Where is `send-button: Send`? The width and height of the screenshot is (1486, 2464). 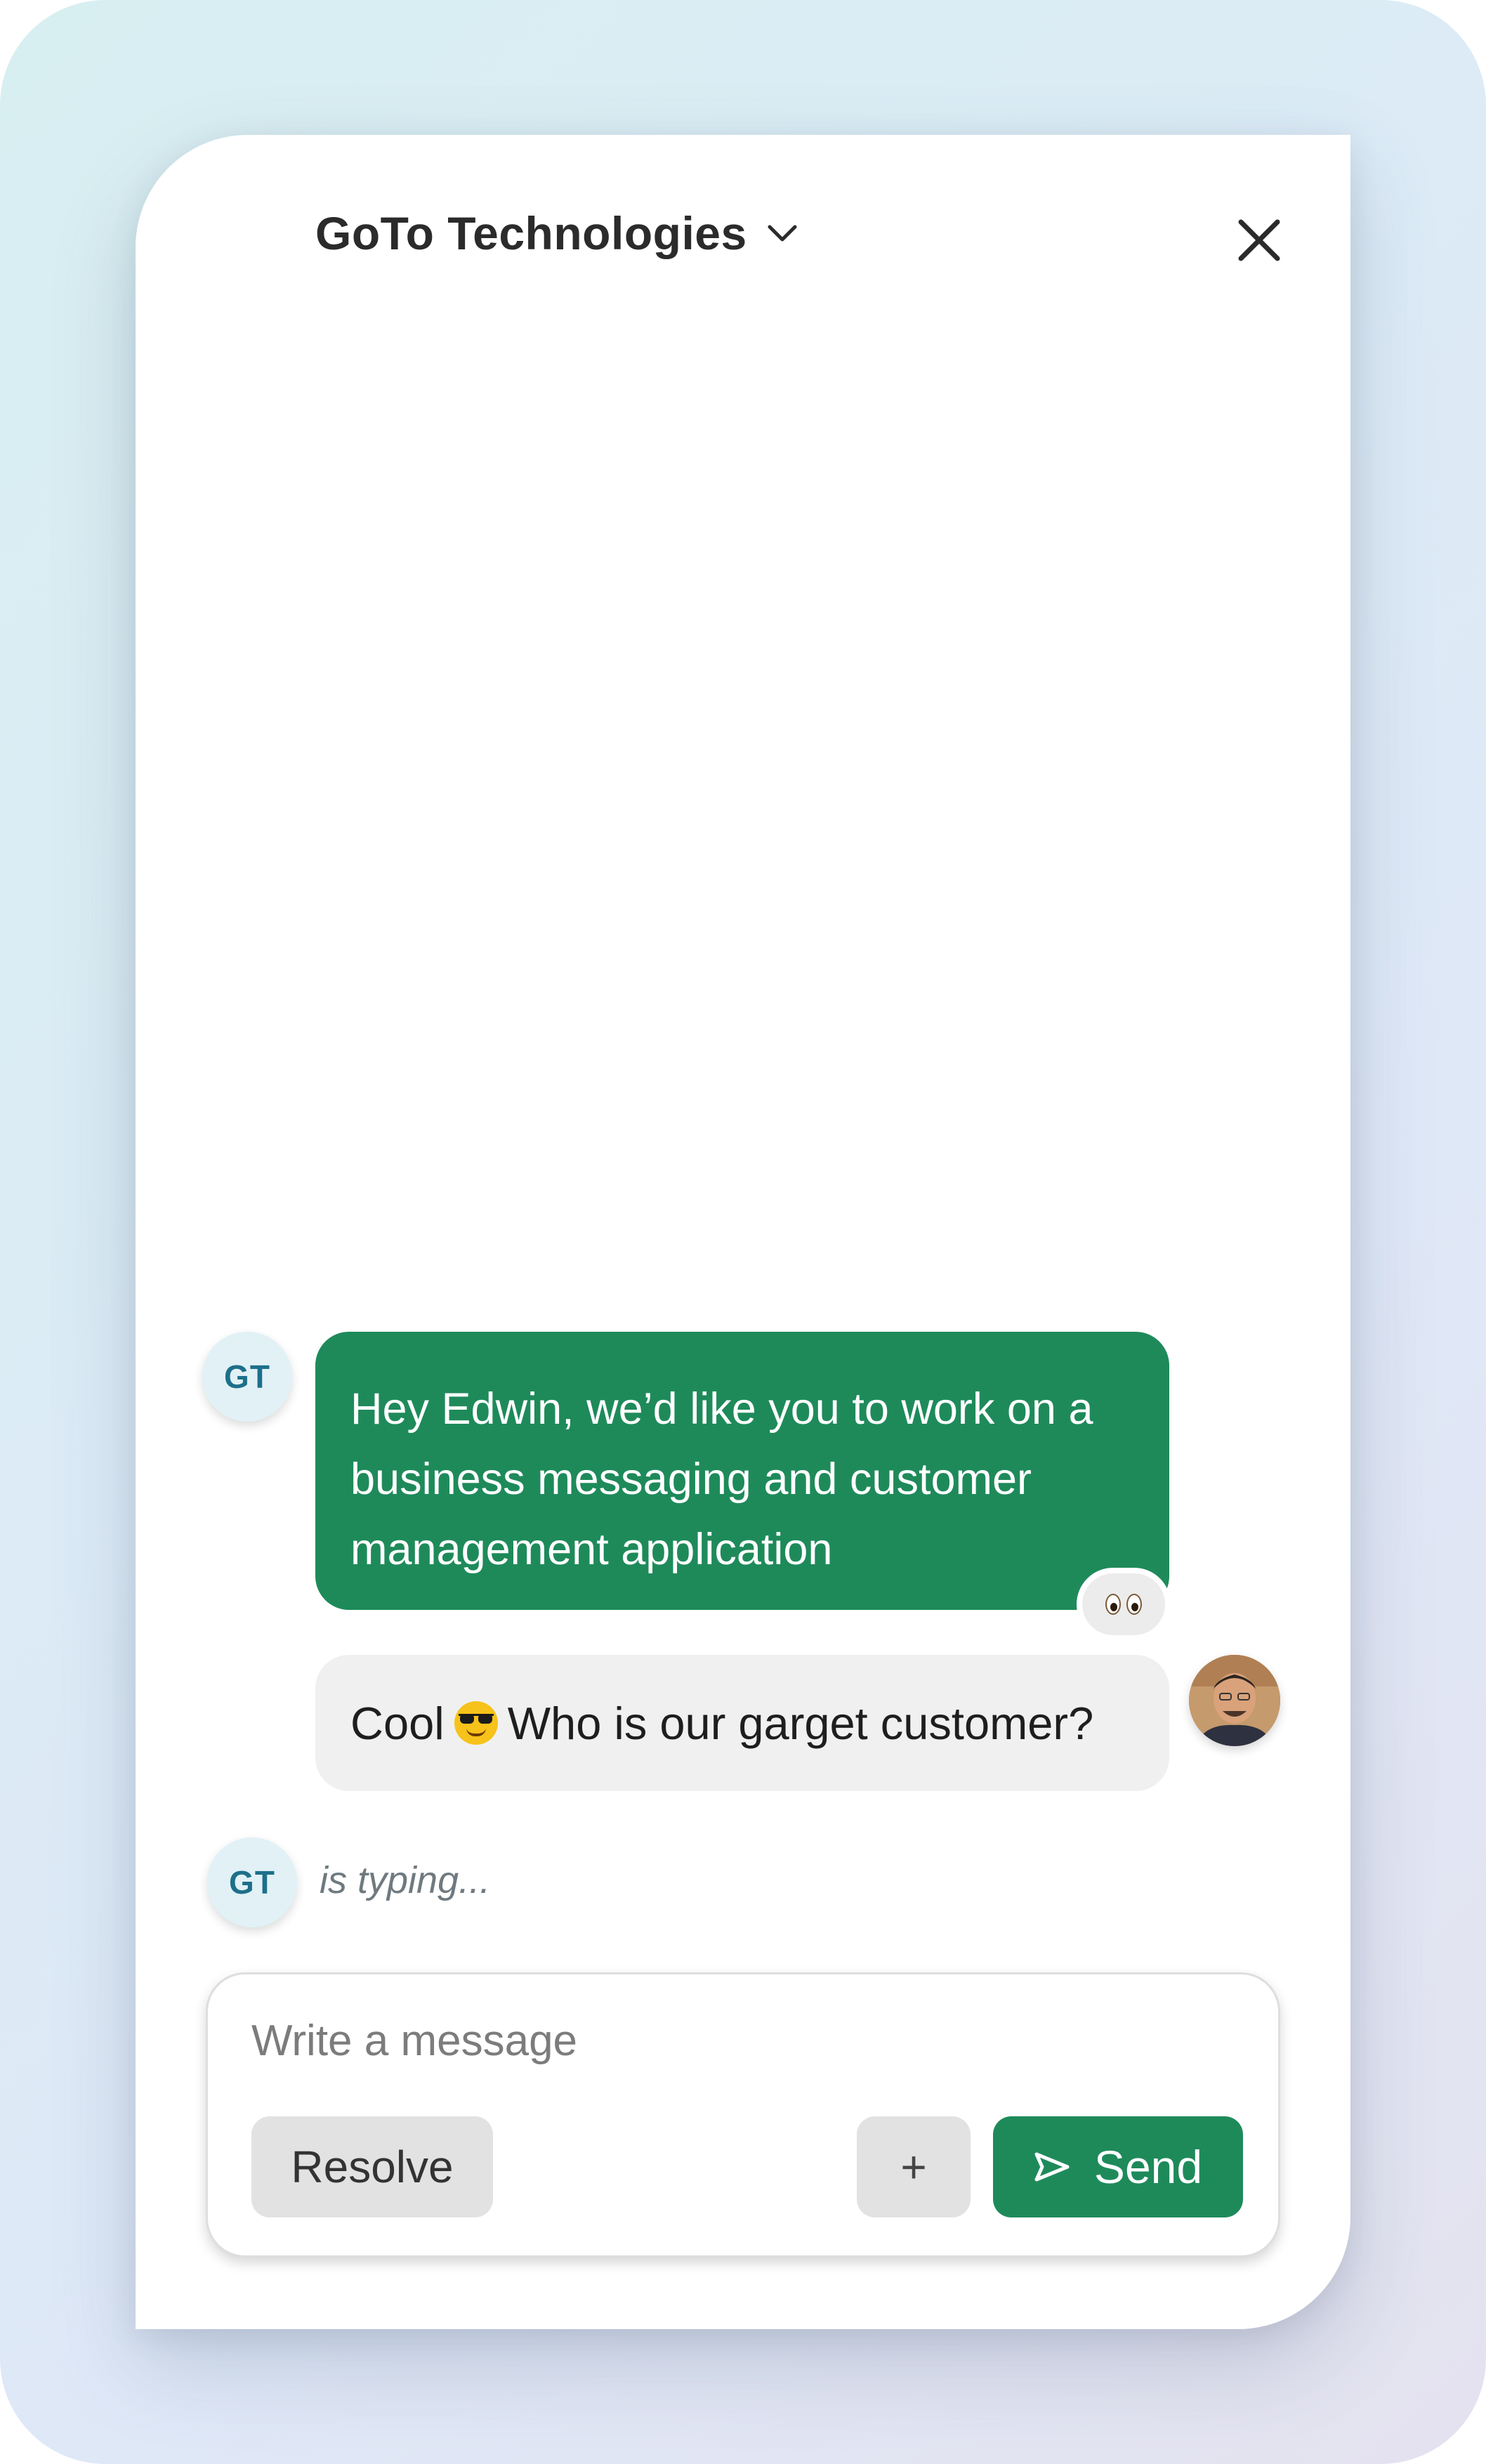
send-button: Send is located at coordinates (1118, 2166).